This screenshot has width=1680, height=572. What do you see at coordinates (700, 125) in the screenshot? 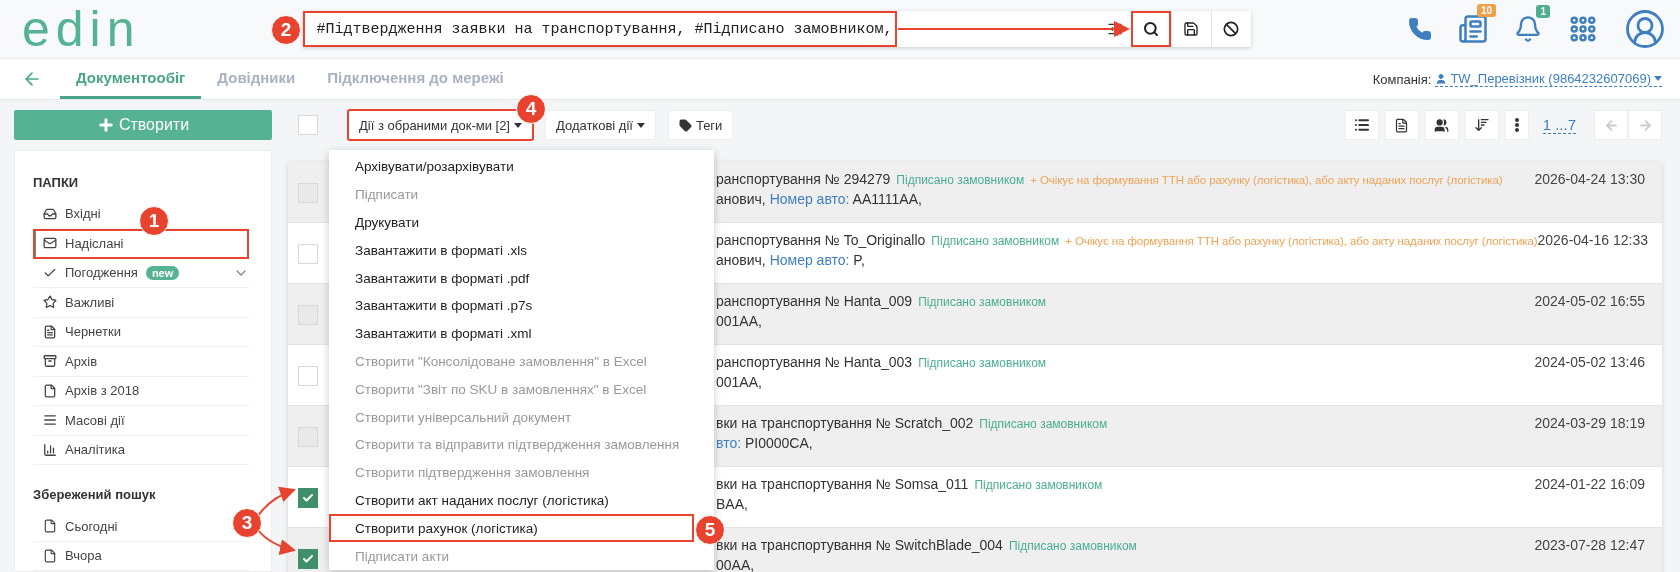
I see `tags-button: Теги` at bounding box center [700, 125].